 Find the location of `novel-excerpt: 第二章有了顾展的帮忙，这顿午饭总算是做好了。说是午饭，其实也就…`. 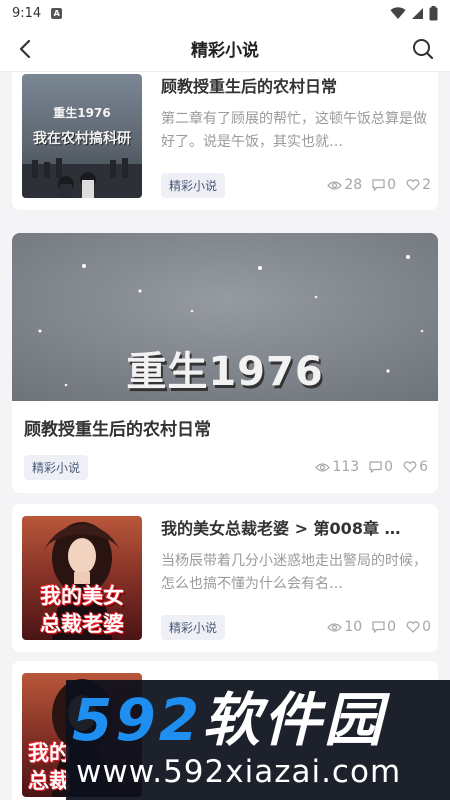

novel-excerpt: 第二章有了顾展的帮忙，这顿午饭总算是做好了。说是午饭，其实也就… is located at coordinates (294, 130).